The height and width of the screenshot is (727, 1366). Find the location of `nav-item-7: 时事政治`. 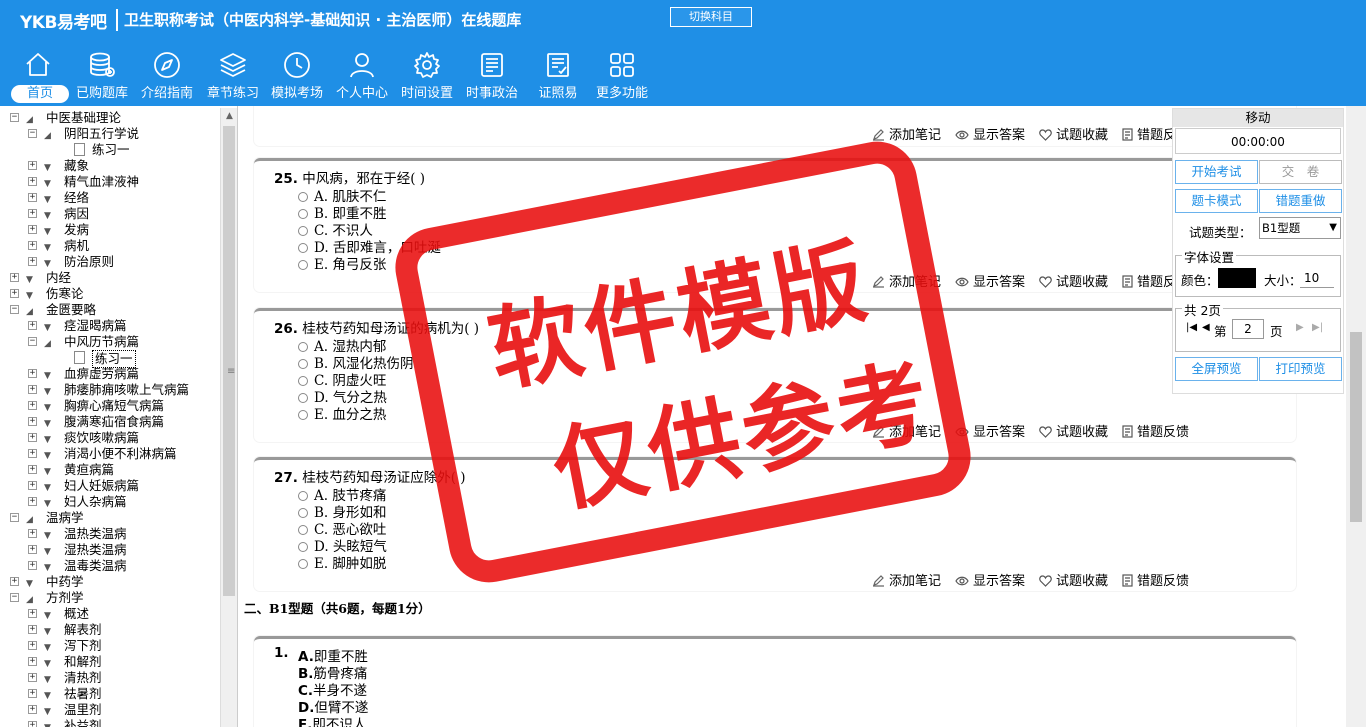

nav-item-7: 时事政治 is located at coordinates (492, 75).